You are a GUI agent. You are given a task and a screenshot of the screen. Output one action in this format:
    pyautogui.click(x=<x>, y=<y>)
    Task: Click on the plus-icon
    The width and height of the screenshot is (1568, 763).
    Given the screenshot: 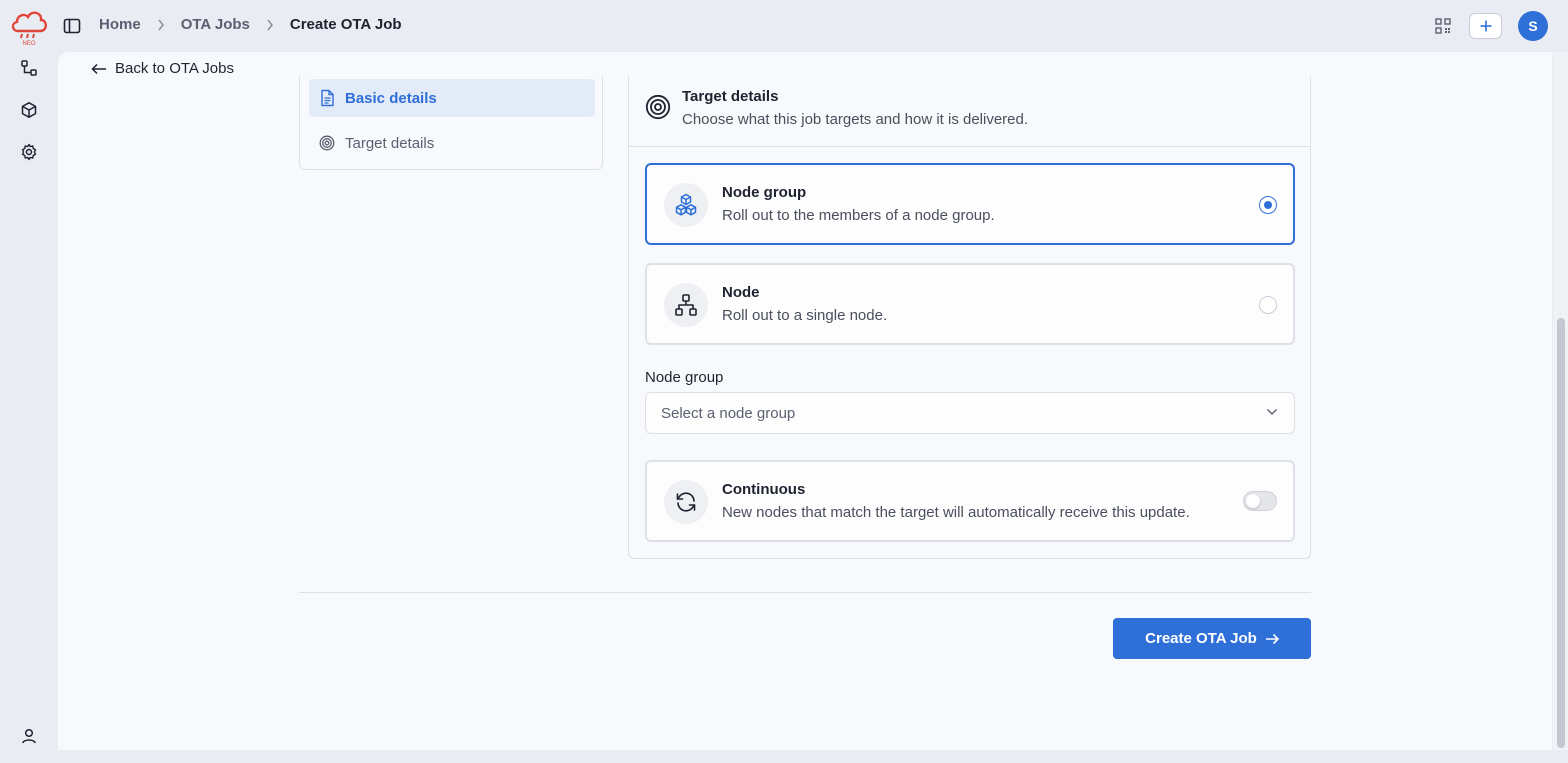 What is the action you would take?
    pyautogui.click(x=1485, y=26)
    